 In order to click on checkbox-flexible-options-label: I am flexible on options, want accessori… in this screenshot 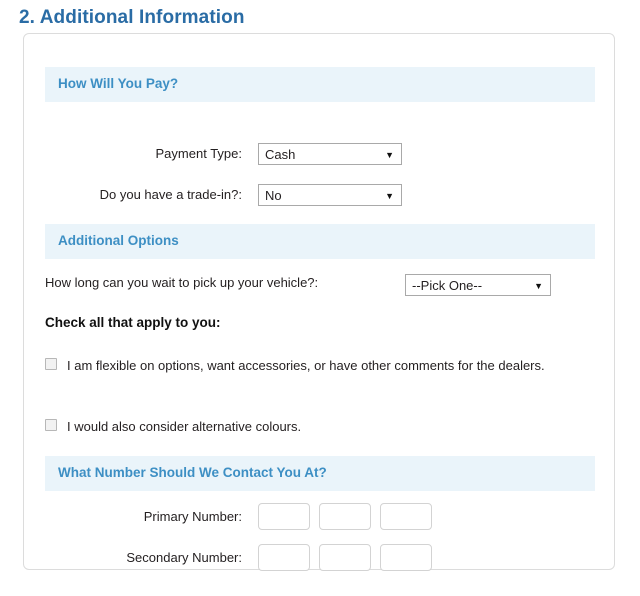, I will do `click(306, 365)`.